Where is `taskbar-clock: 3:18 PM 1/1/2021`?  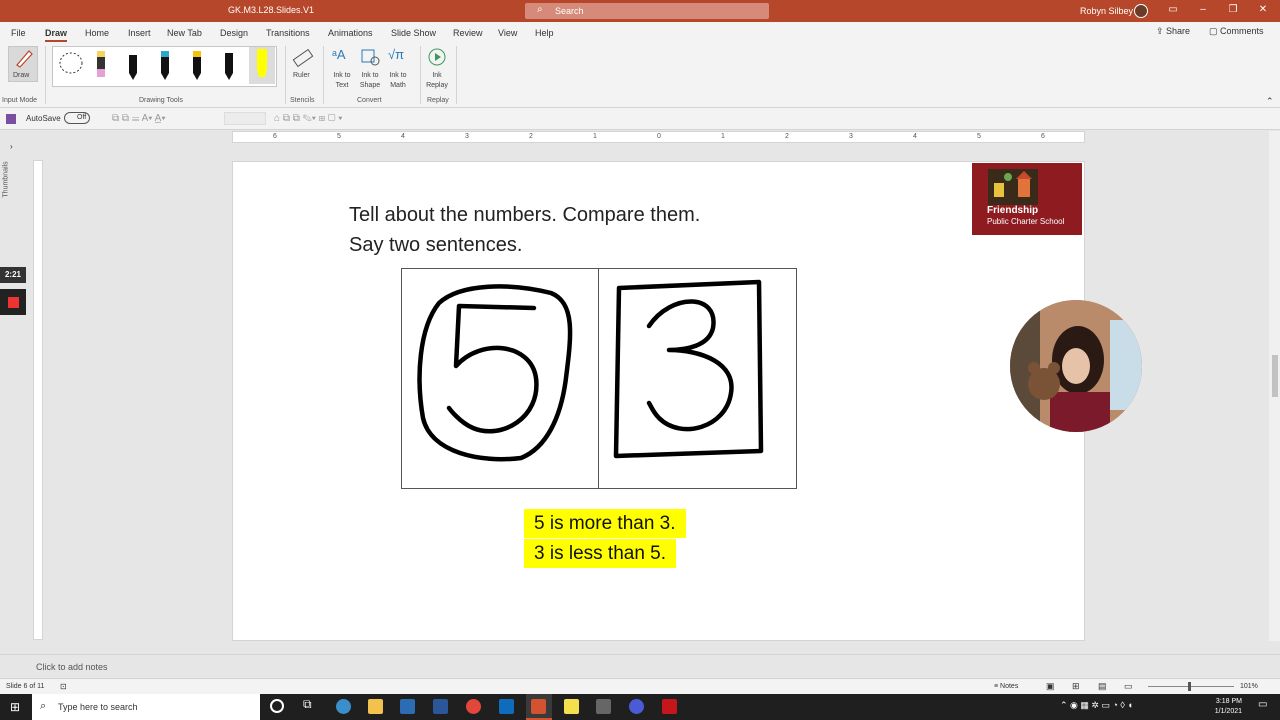
taskbar-clock: 3:18 PM 1/1/2021 is located at coordinates (1225, 707).